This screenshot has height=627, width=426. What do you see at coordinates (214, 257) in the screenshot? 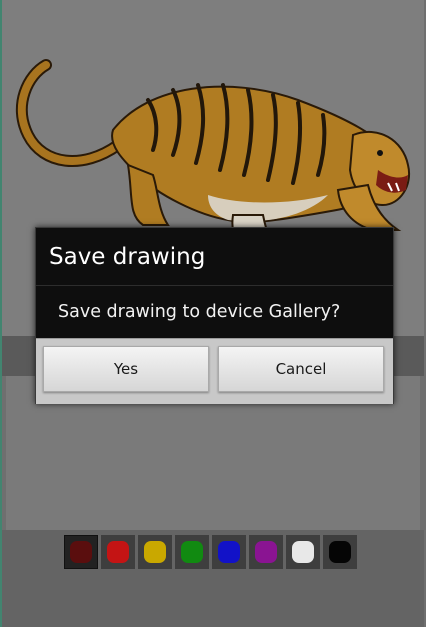
I see `dialog-title: Save drawing` at bounding box center [214, 257].